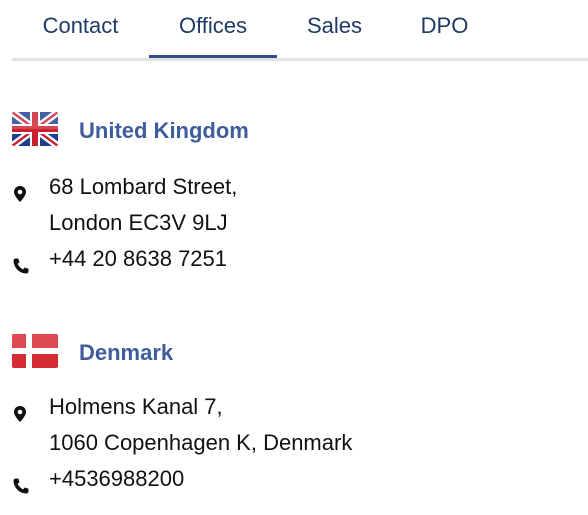 The height and width of the screenshot is (515, 588). What do you see at coordinates (138, 222) in the screenshot?
I see `address-line-2: London EC3V 9LJ` at bounding box center [138, 222].